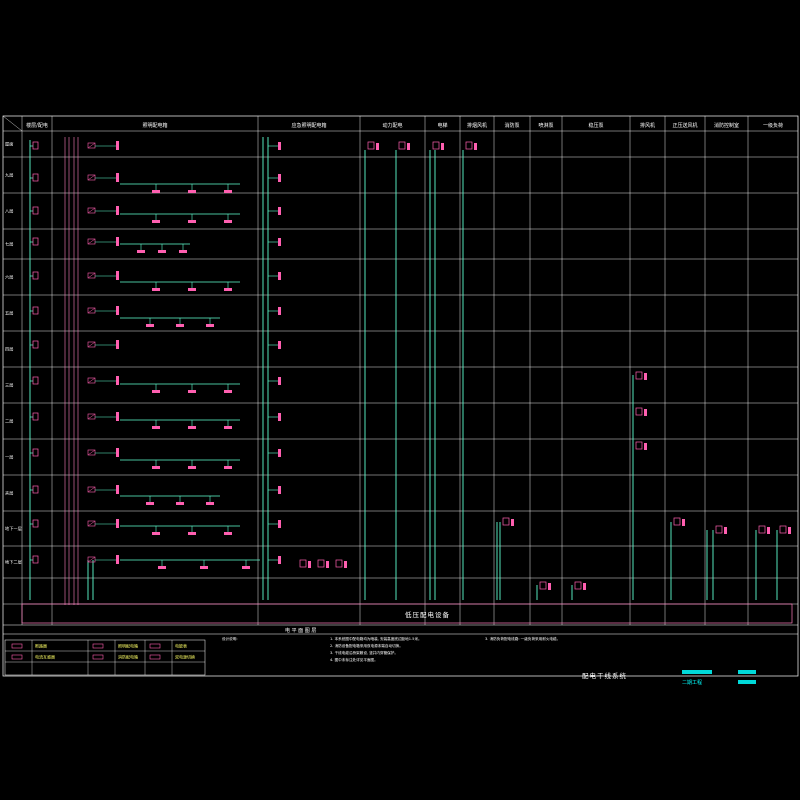  I want to click on column-header: 一级负荷, so click(773, 125).